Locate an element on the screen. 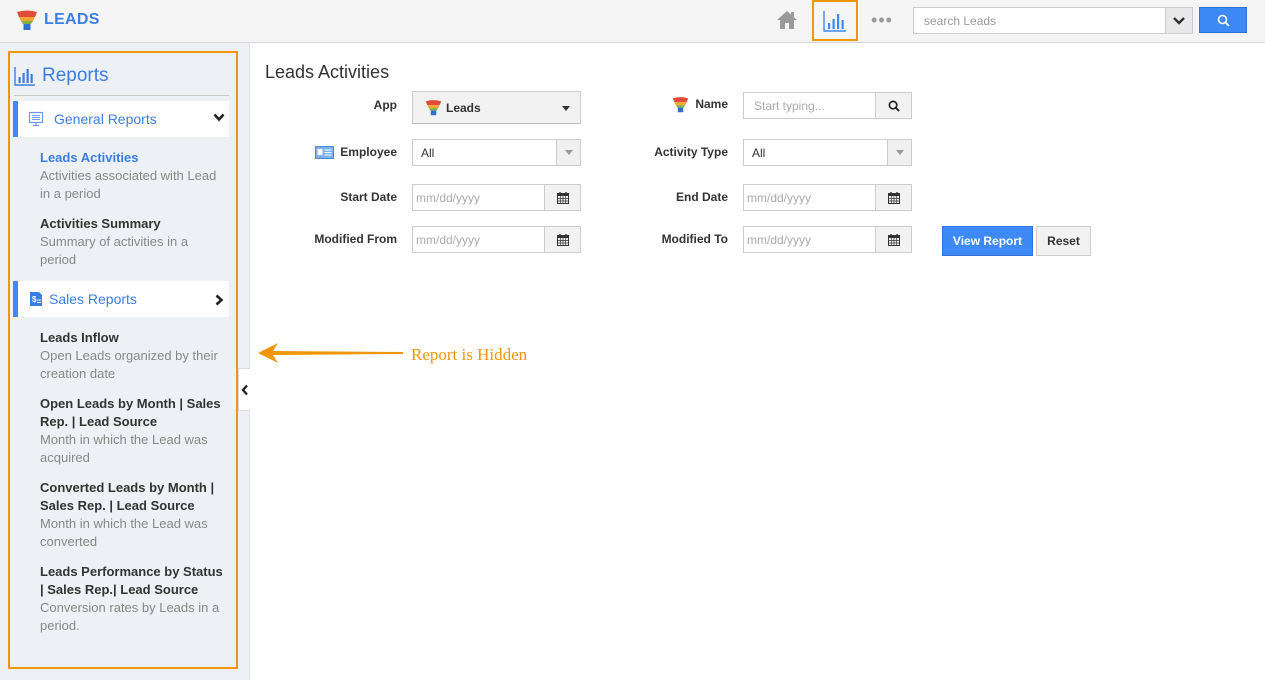  sidebar-group-general-reports: General Reports is located at coordinates (121, 119).